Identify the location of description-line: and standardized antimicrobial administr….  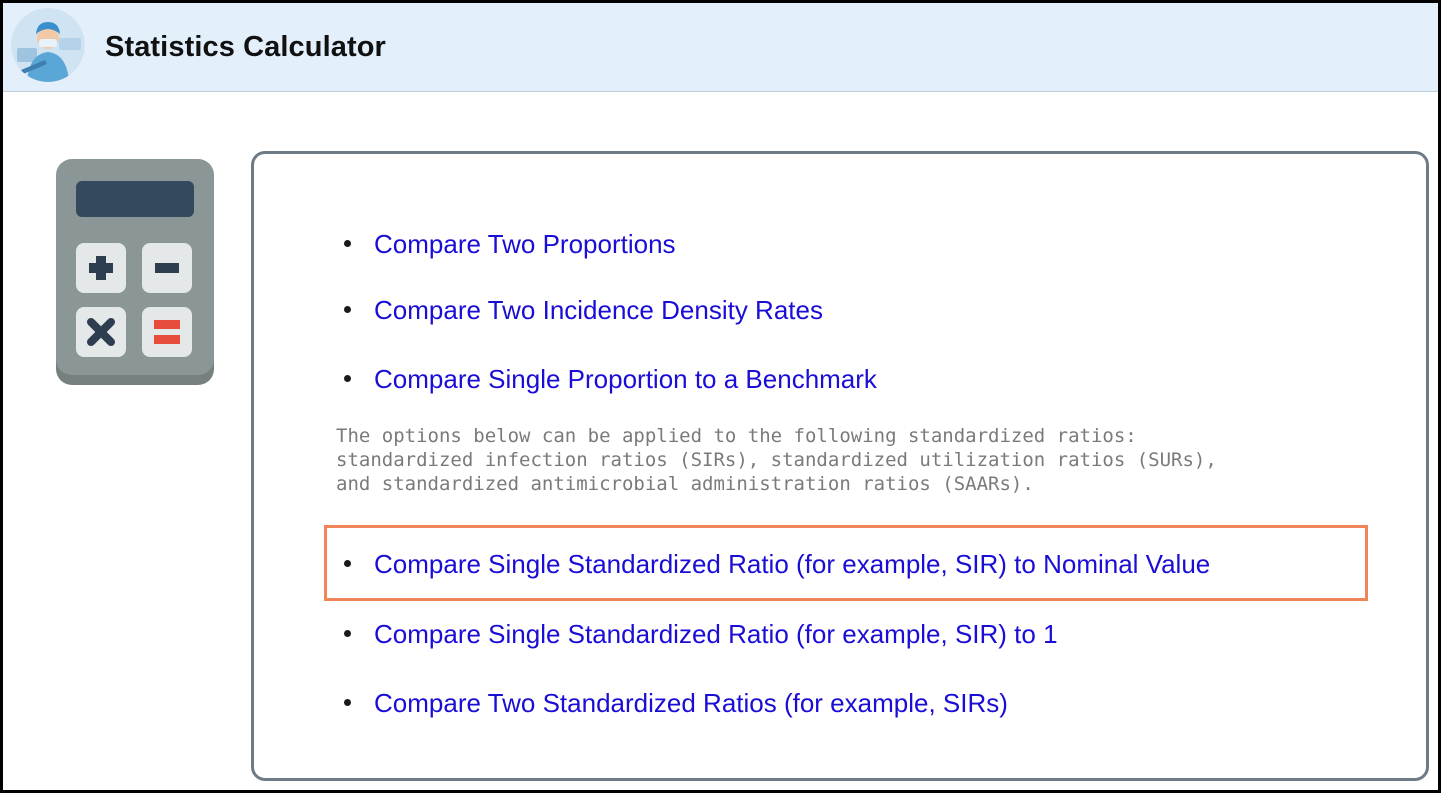
(685, 484).